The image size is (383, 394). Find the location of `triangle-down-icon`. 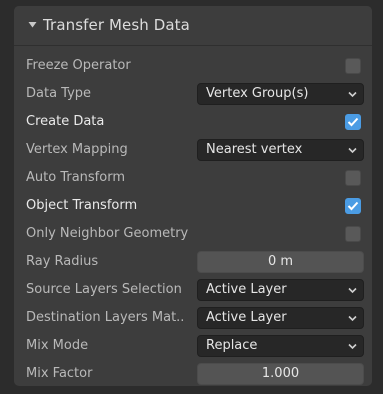

triangle-down-icon is located at coordinates (32, 24).